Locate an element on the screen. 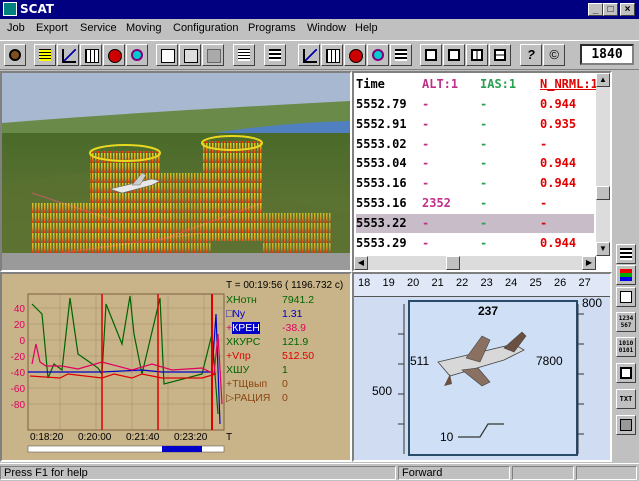  printer-icon is located at coordinates (626, 425).